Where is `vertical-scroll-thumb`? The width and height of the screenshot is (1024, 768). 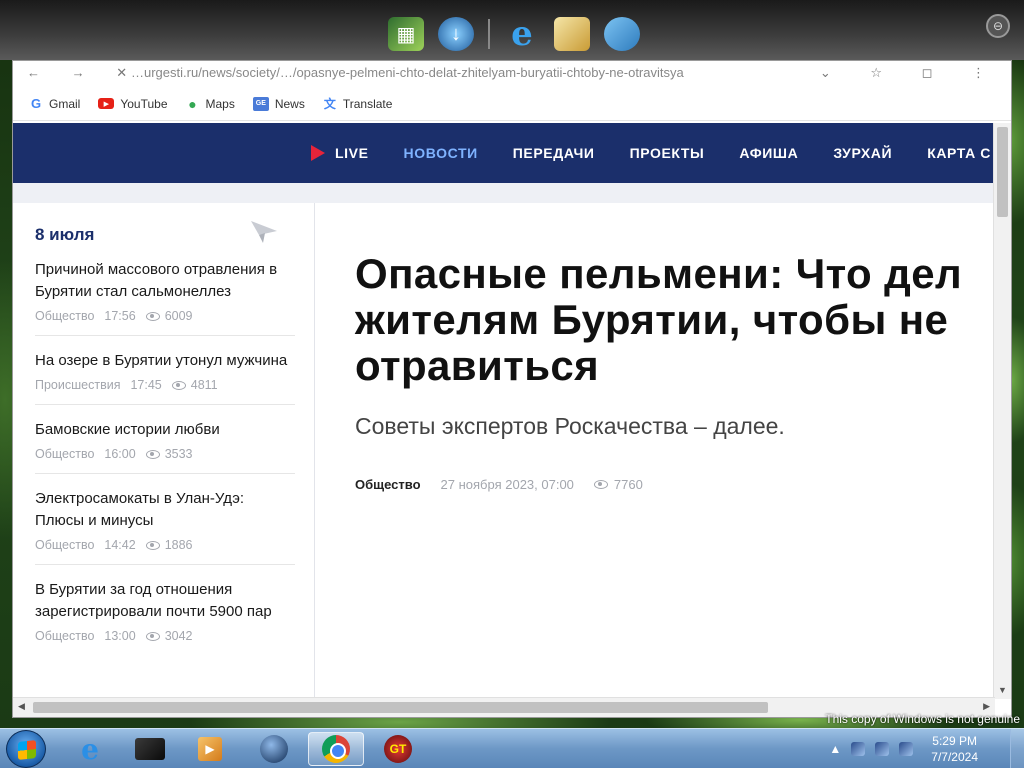
vertical-scroll-thumb is located at coordinates (1002, 172).